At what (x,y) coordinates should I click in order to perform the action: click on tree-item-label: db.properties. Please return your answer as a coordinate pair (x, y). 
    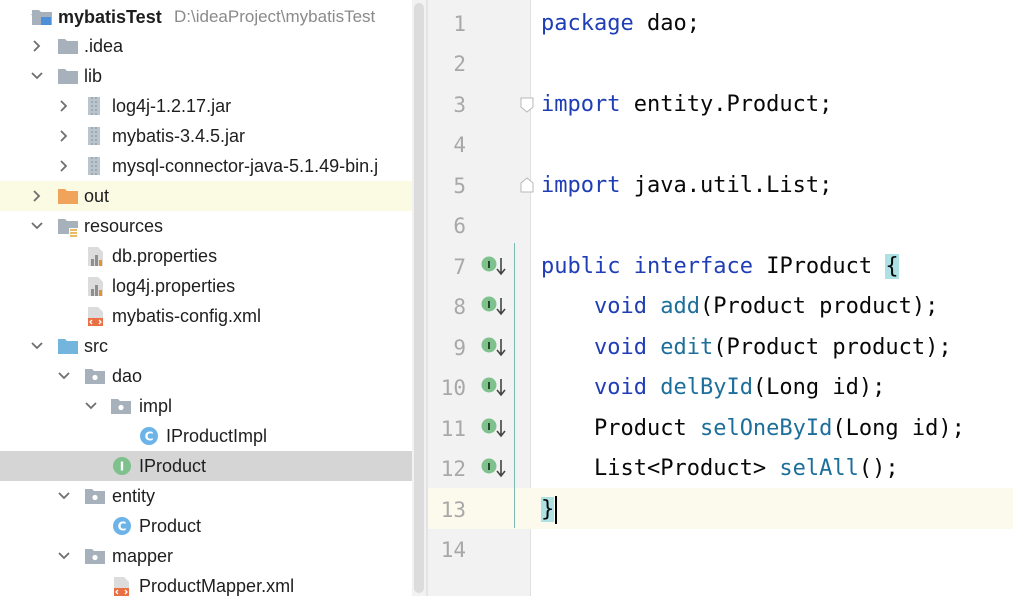
    Looking at the image, I should click on (165, 256).